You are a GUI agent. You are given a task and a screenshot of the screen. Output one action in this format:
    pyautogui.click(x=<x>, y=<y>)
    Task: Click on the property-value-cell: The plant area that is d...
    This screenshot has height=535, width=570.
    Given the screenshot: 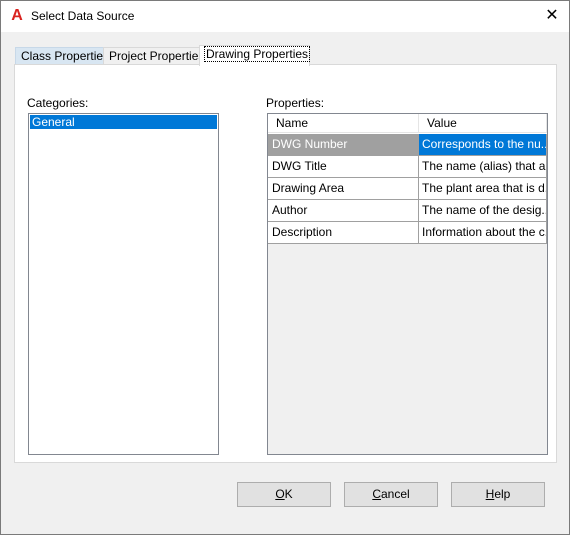 What is the action you would take?
    pyautogui.click(x=482, y=189)
    